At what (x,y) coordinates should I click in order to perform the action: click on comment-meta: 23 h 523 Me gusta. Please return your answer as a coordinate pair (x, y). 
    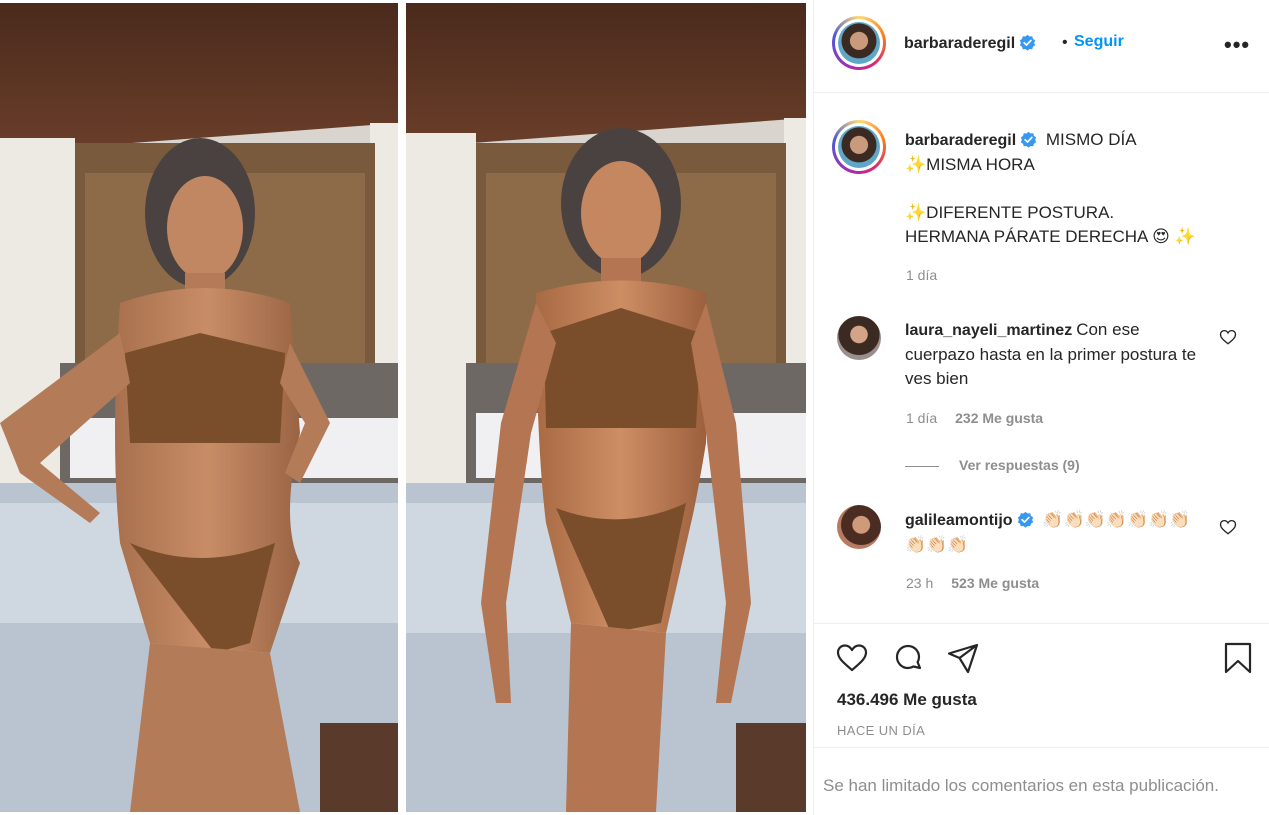
    Looking at the image, I should click on (972, 583).